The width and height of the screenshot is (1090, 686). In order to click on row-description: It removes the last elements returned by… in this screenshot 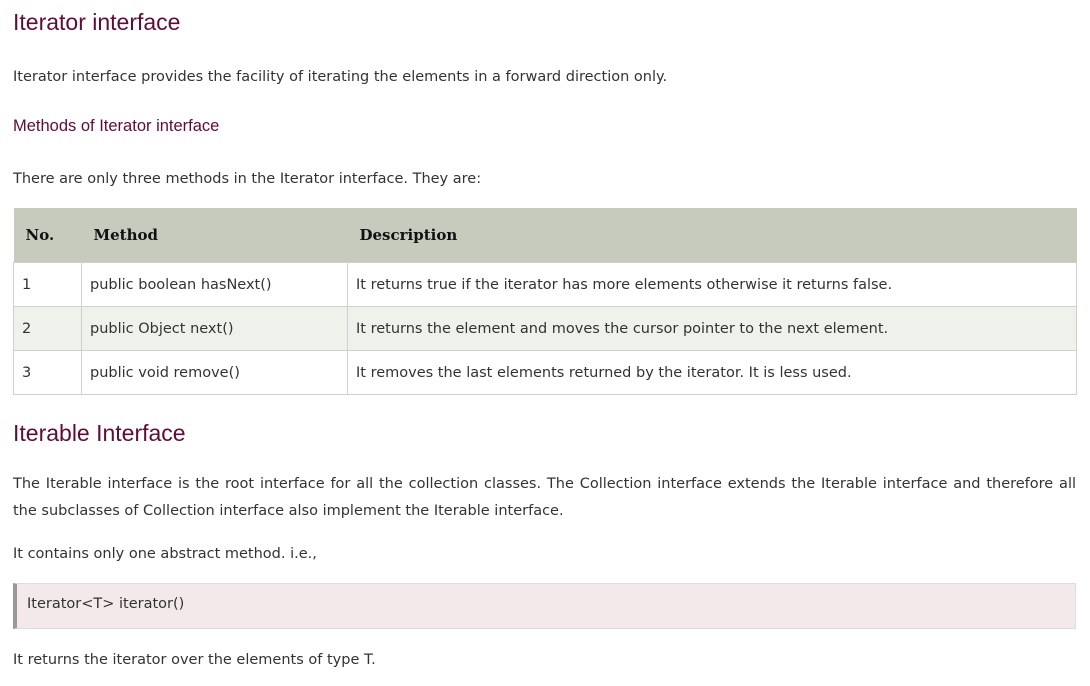, I will do `click(712, 372)`.